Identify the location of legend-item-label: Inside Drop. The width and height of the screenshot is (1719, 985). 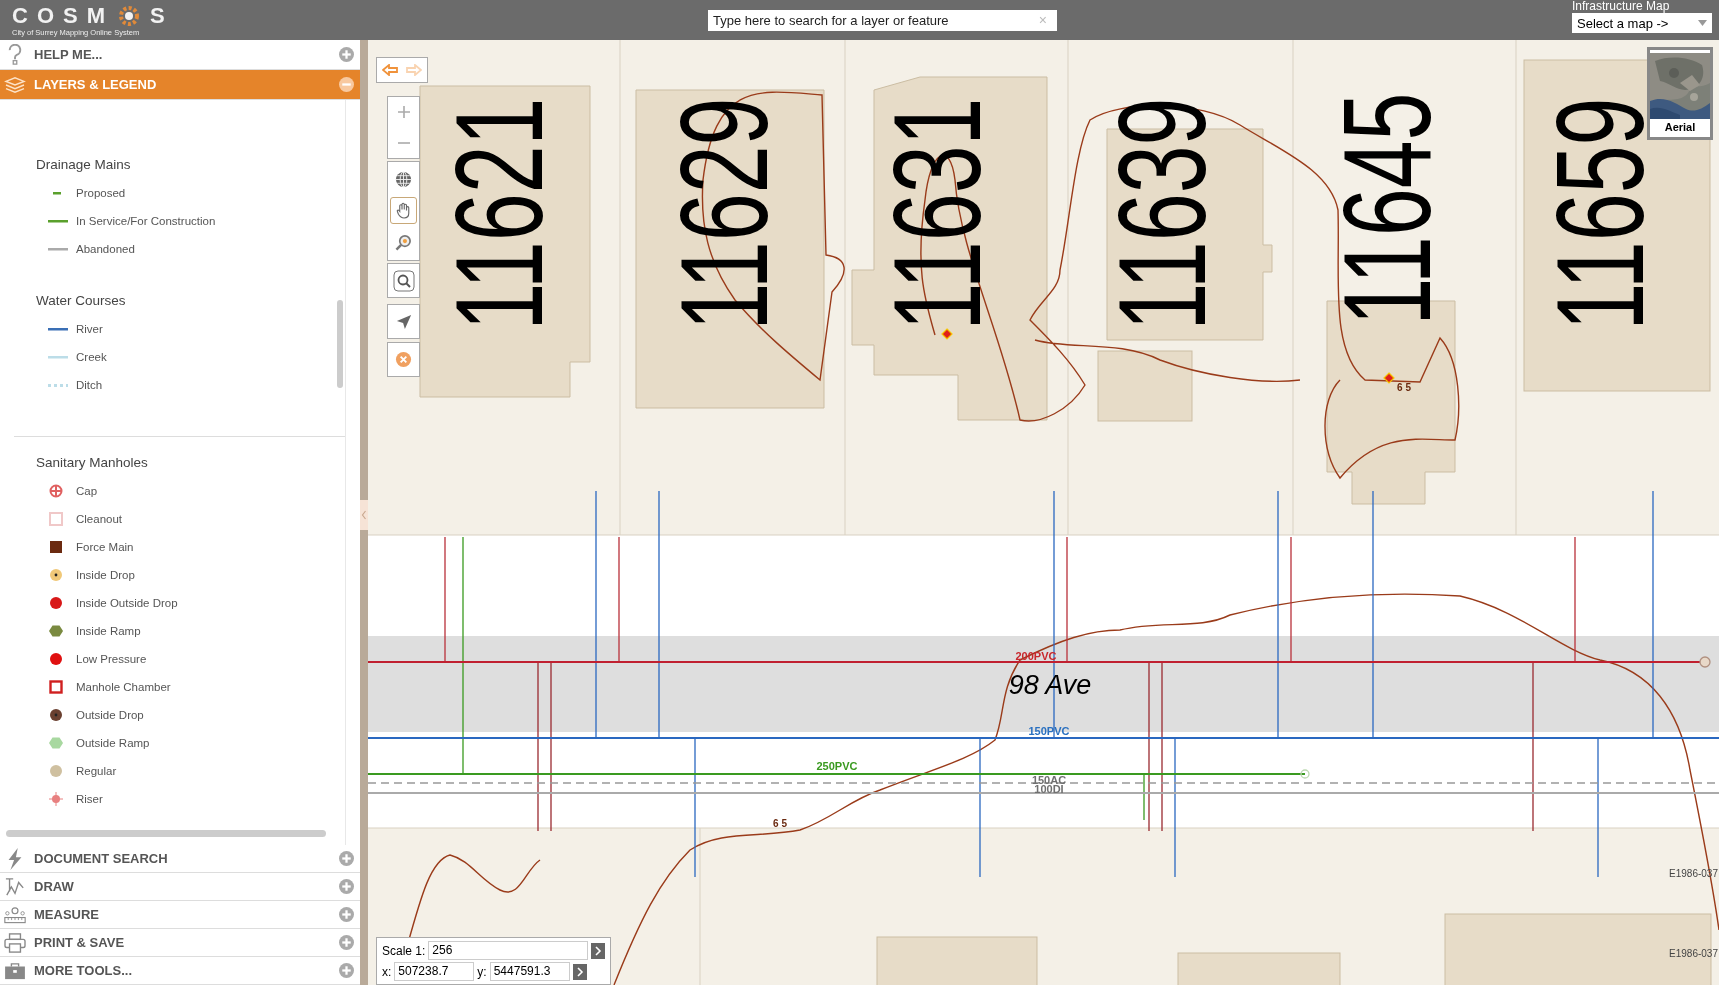
(105, 575).